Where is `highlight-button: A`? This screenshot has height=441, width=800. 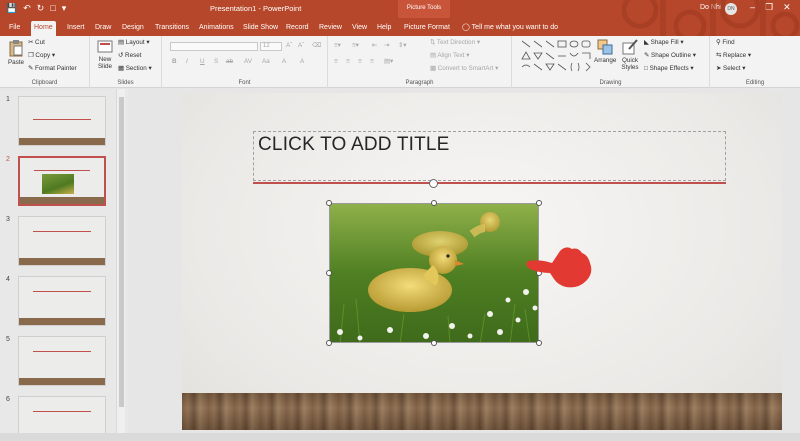
highlight-button: A is located at coordinates (284, 61).